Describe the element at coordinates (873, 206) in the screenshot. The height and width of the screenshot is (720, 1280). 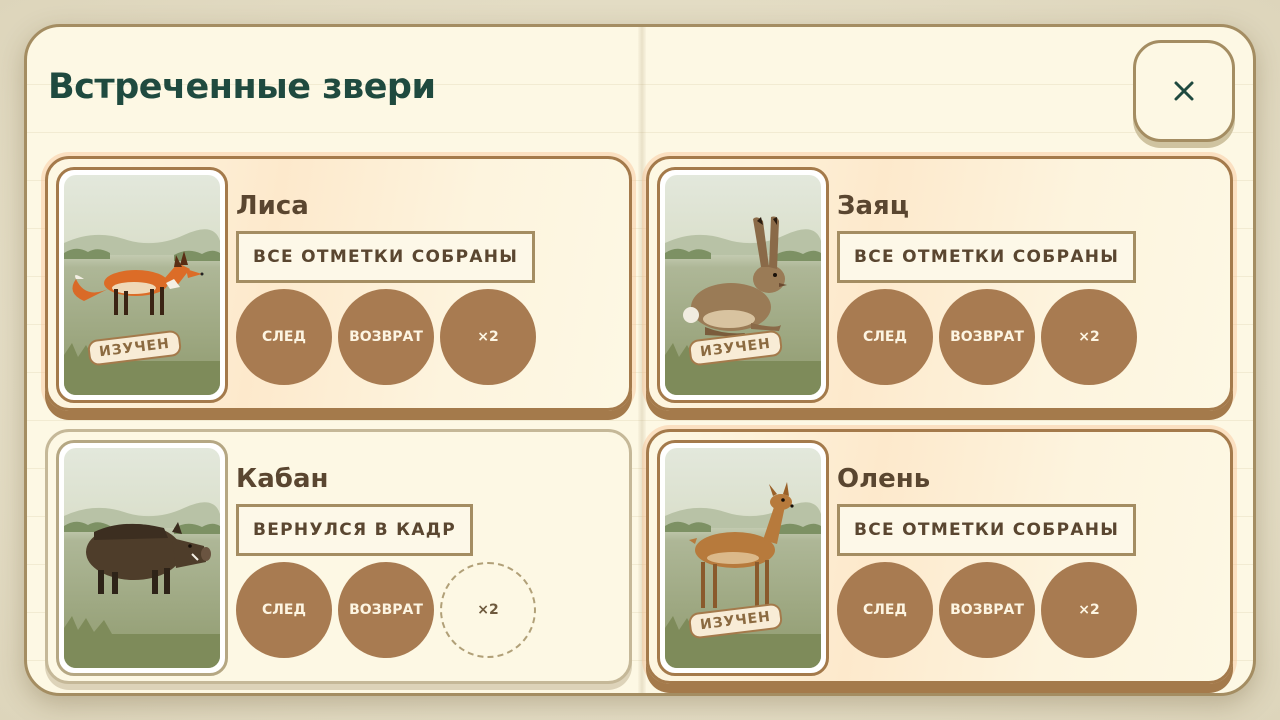
I see `animal-name: Заяц` at that location.